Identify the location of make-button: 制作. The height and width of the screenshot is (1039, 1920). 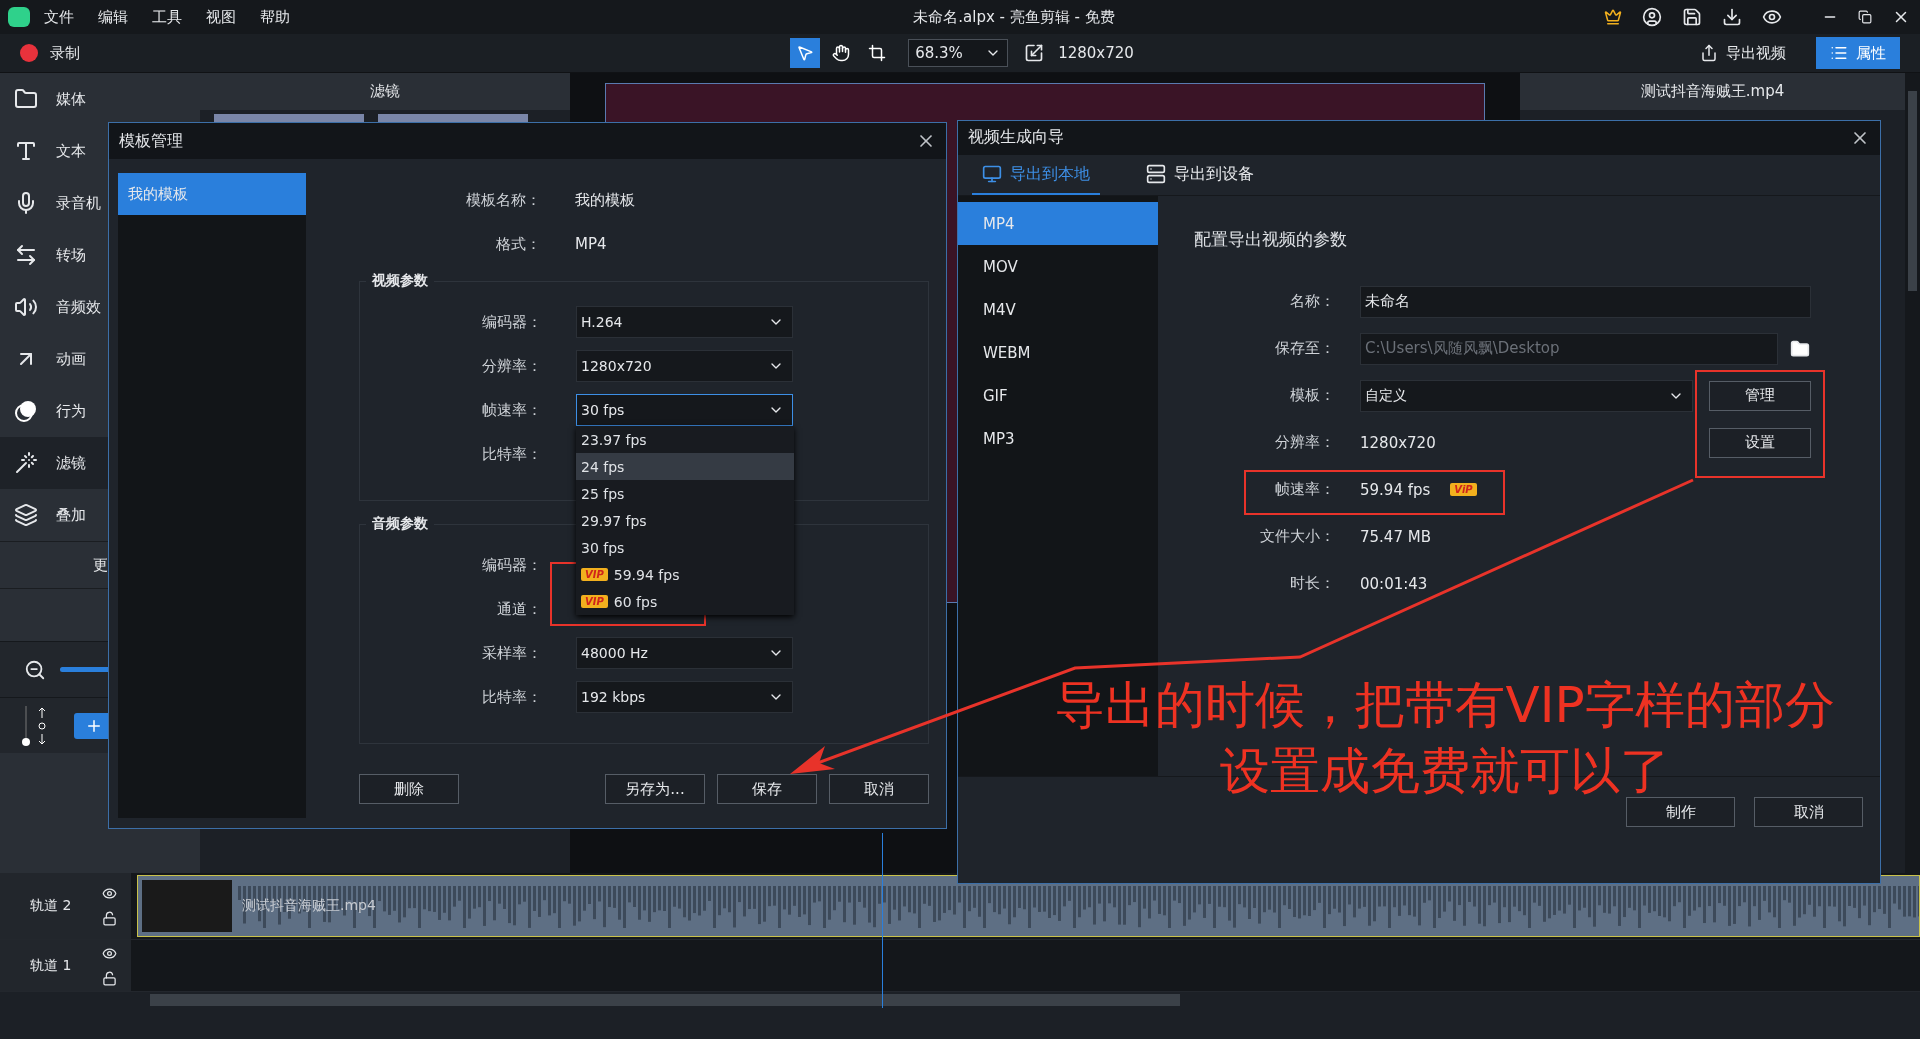
(1680, 812).